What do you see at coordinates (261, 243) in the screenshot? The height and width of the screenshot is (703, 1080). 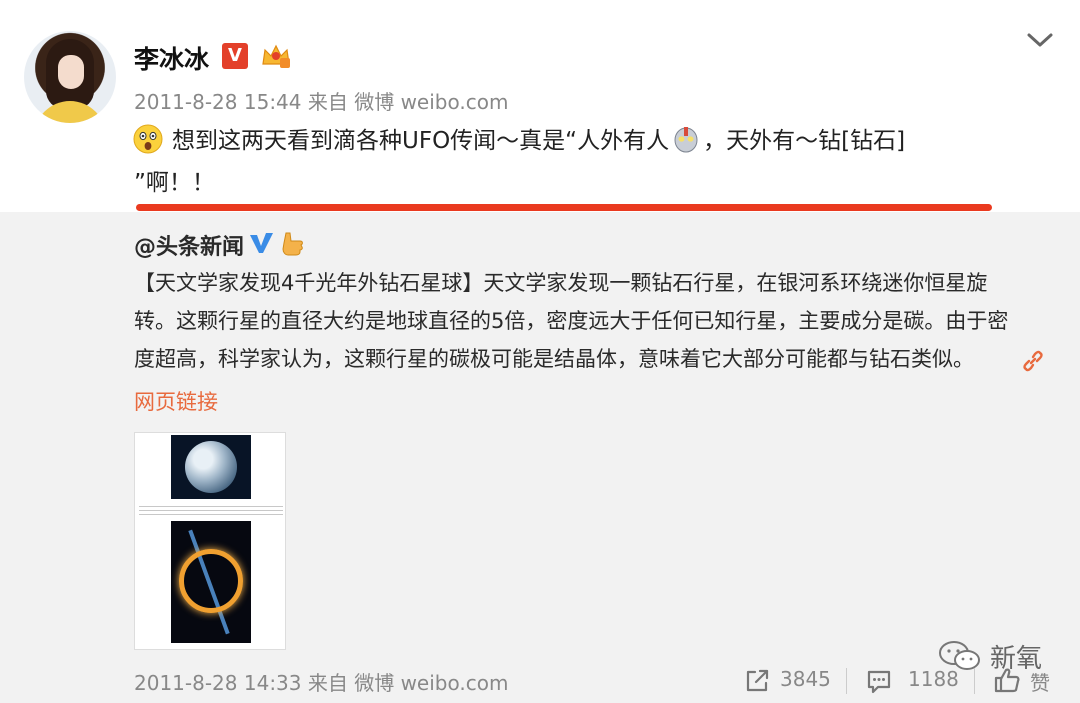 I see `verified-v-icon` at bounding box center [261, 243].